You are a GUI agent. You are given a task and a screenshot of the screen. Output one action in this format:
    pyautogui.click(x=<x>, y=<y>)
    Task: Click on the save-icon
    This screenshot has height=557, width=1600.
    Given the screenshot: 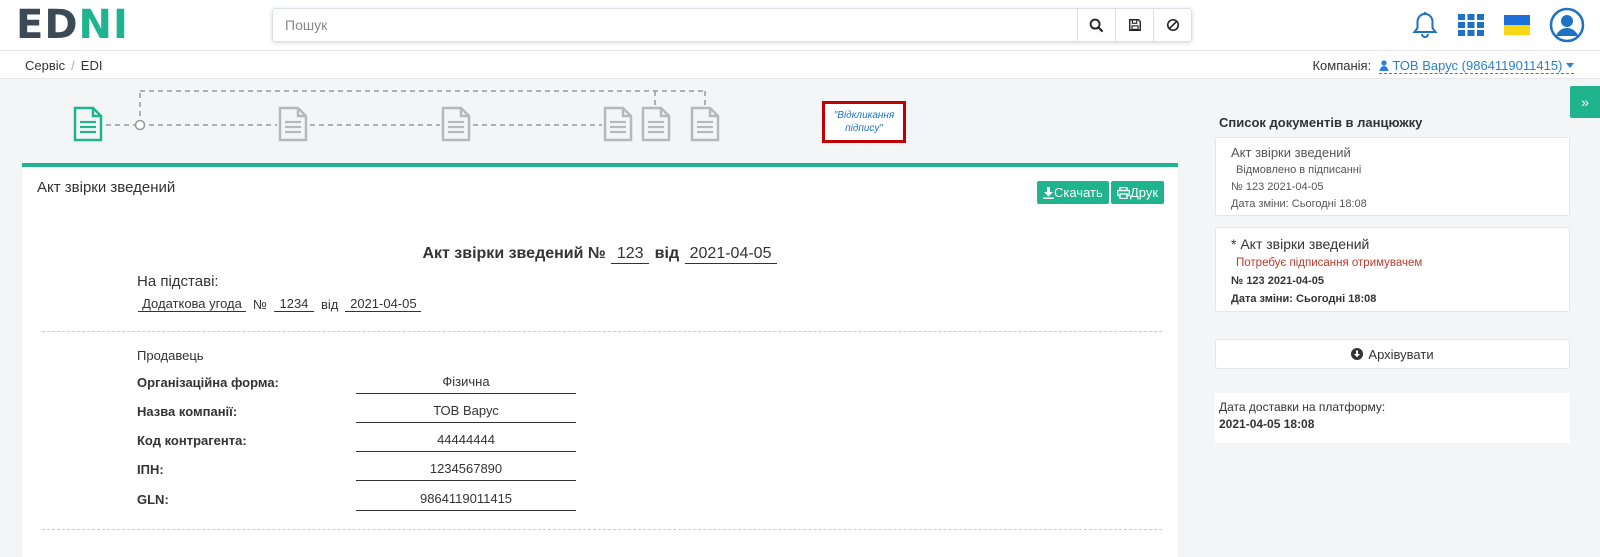 What is the action you would take?
    pyautogui.click(x=1134, y=25)
    